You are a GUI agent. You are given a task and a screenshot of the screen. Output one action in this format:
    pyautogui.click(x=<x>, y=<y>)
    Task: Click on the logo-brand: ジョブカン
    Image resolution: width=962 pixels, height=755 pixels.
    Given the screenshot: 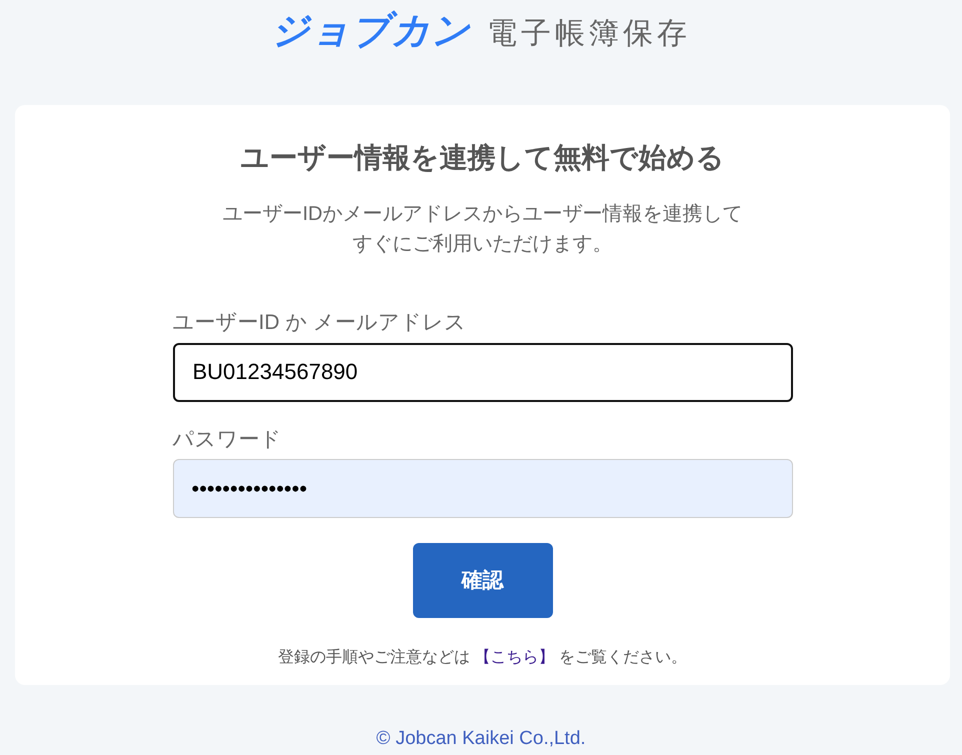 What is the action you would take?
    pyautogui.click(x=371, y=31)
    